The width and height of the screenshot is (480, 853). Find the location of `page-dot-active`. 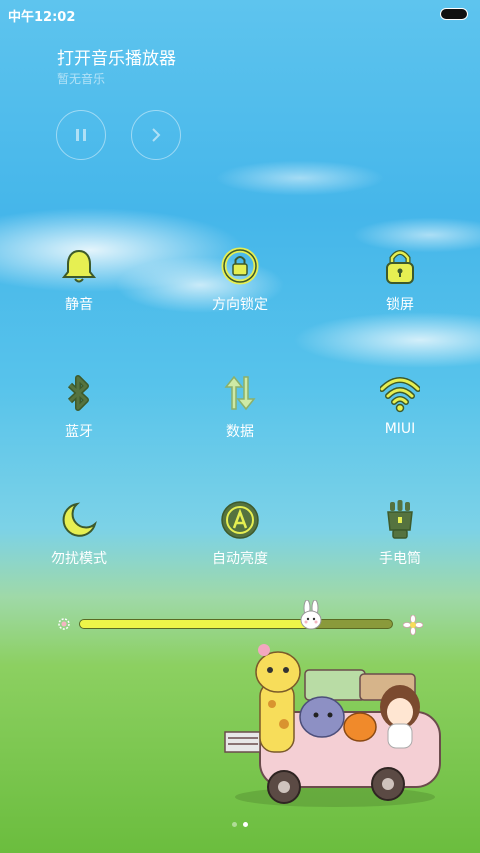

page-dot-active is located at coordinates (245, 824).